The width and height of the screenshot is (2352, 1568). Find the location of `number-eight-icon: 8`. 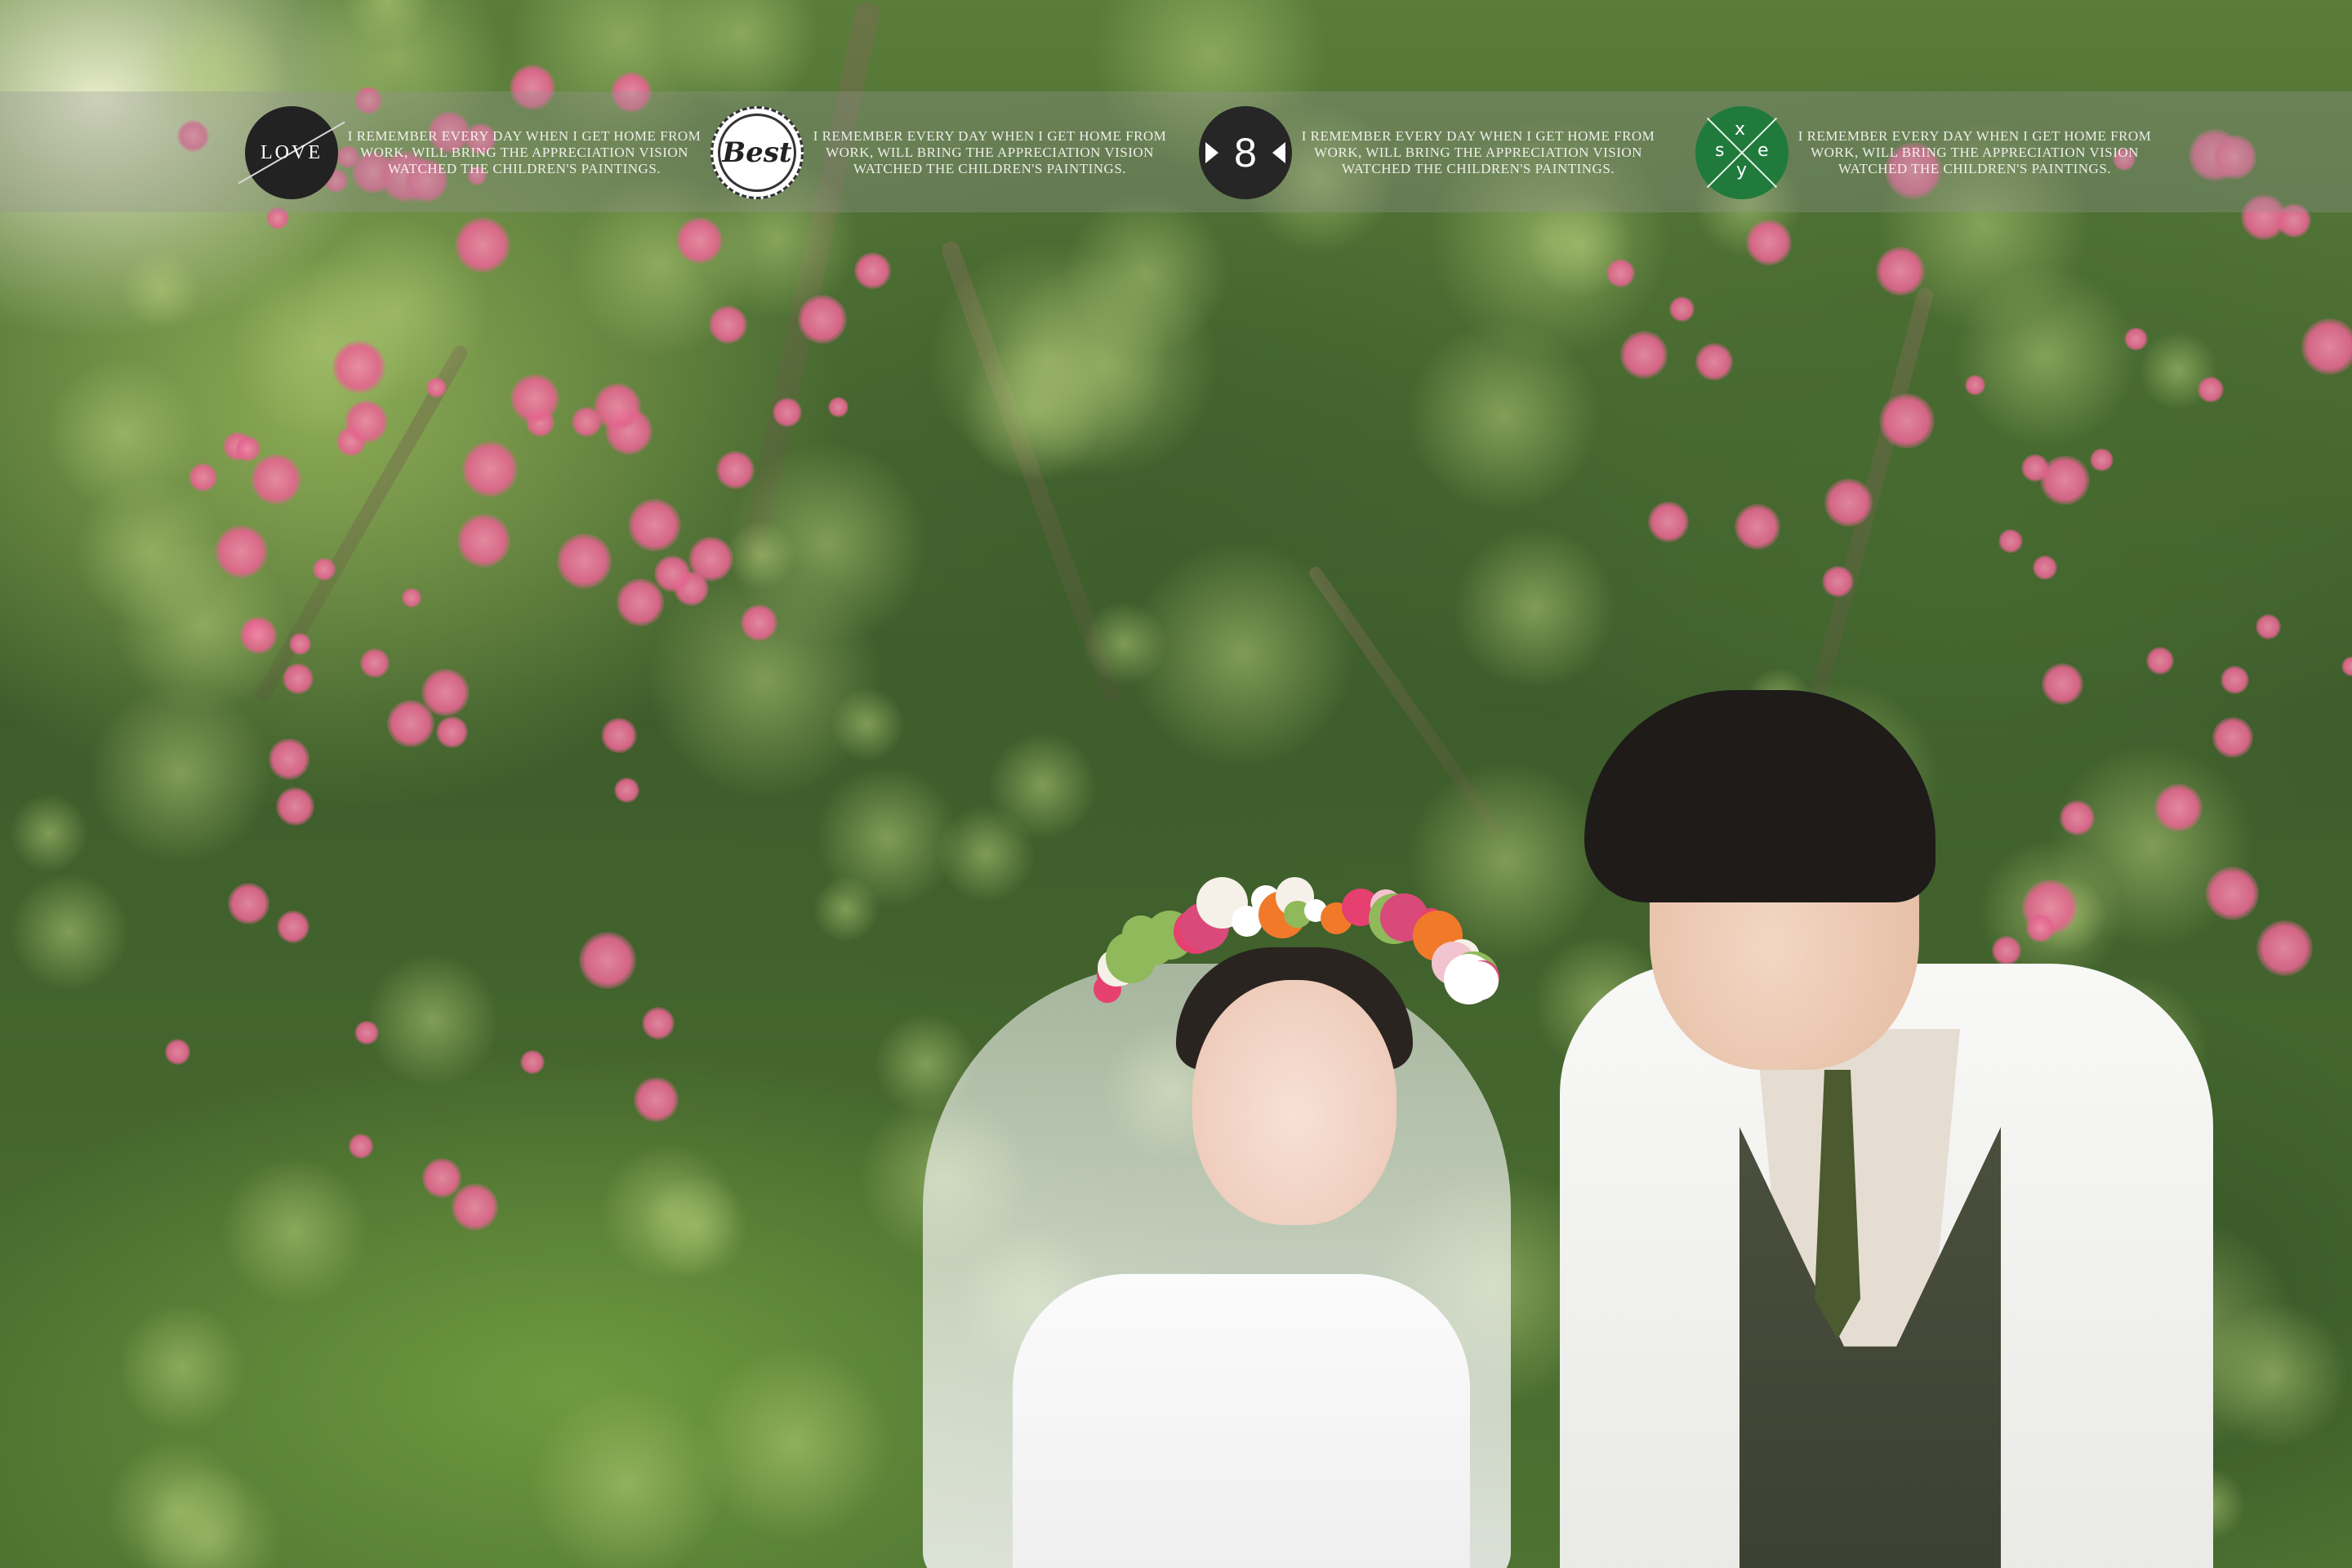

number-eight-icon: 8 is located at coordinates (1245, 152).